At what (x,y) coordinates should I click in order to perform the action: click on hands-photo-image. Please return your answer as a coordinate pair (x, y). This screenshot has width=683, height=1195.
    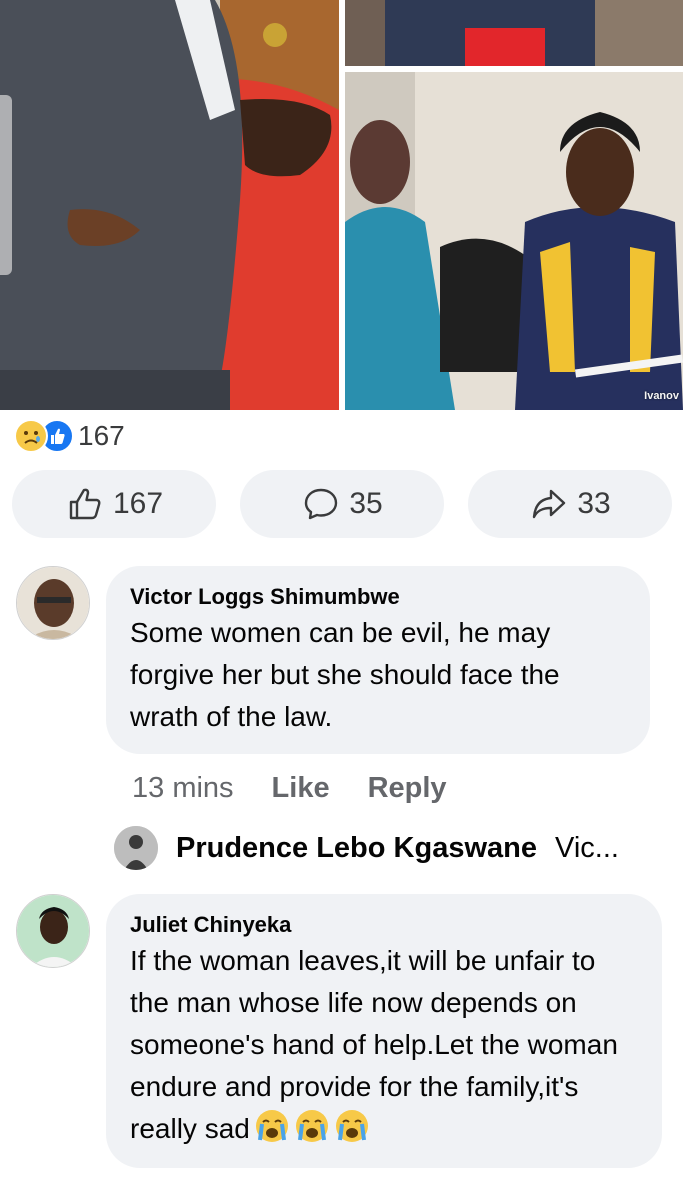
    Looking at the image, I should click on (514, 33).